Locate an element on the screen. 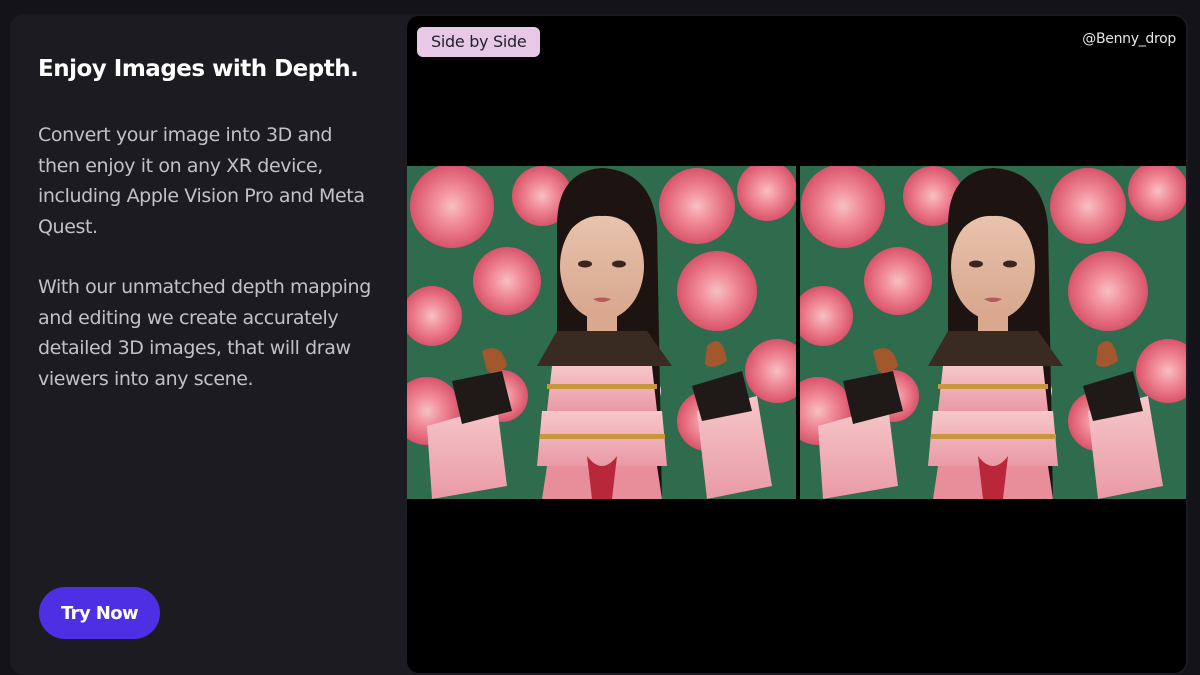 This screenshot has width=1200, height=675. view-mode-badge: Side by Side is located at coordinates (479, 42).